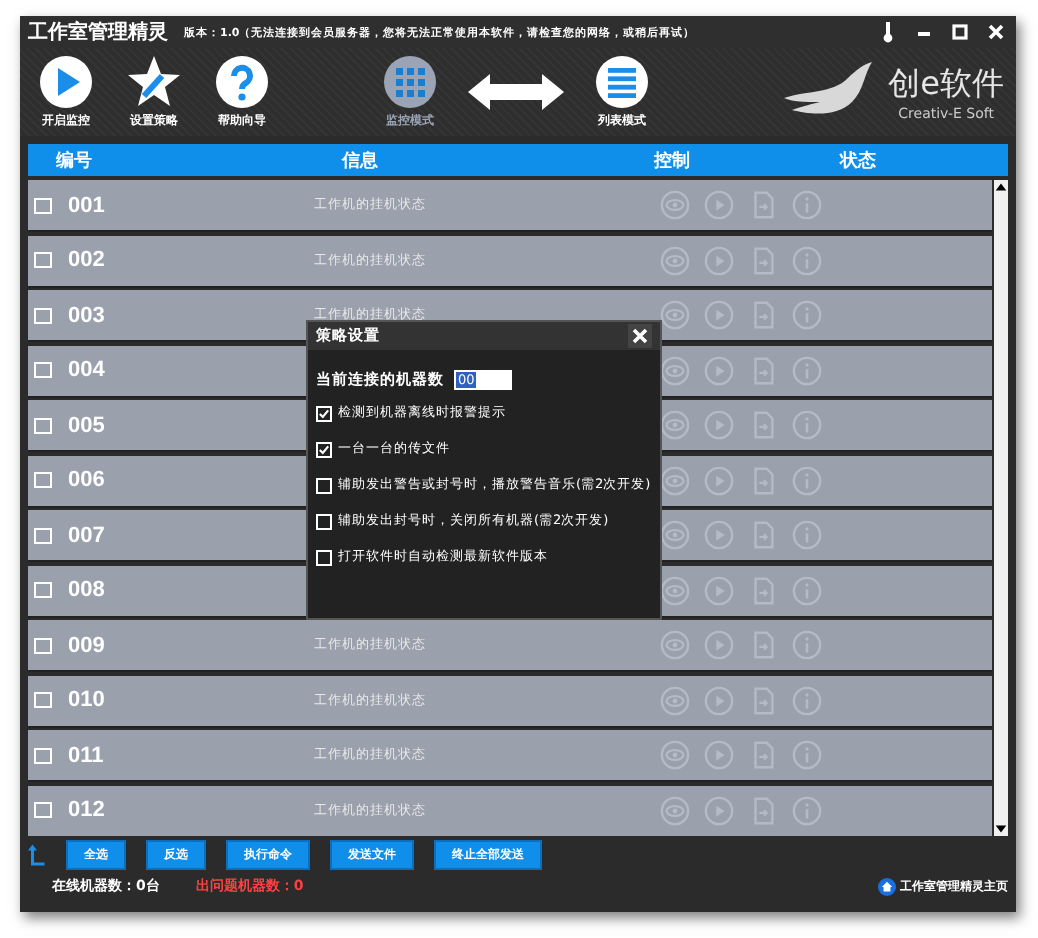 The height and width of the screenshot is (938, 1038). Describe the element at coordinates (87, 205) in the screenshot. I see `machine-id: 001` at that location.